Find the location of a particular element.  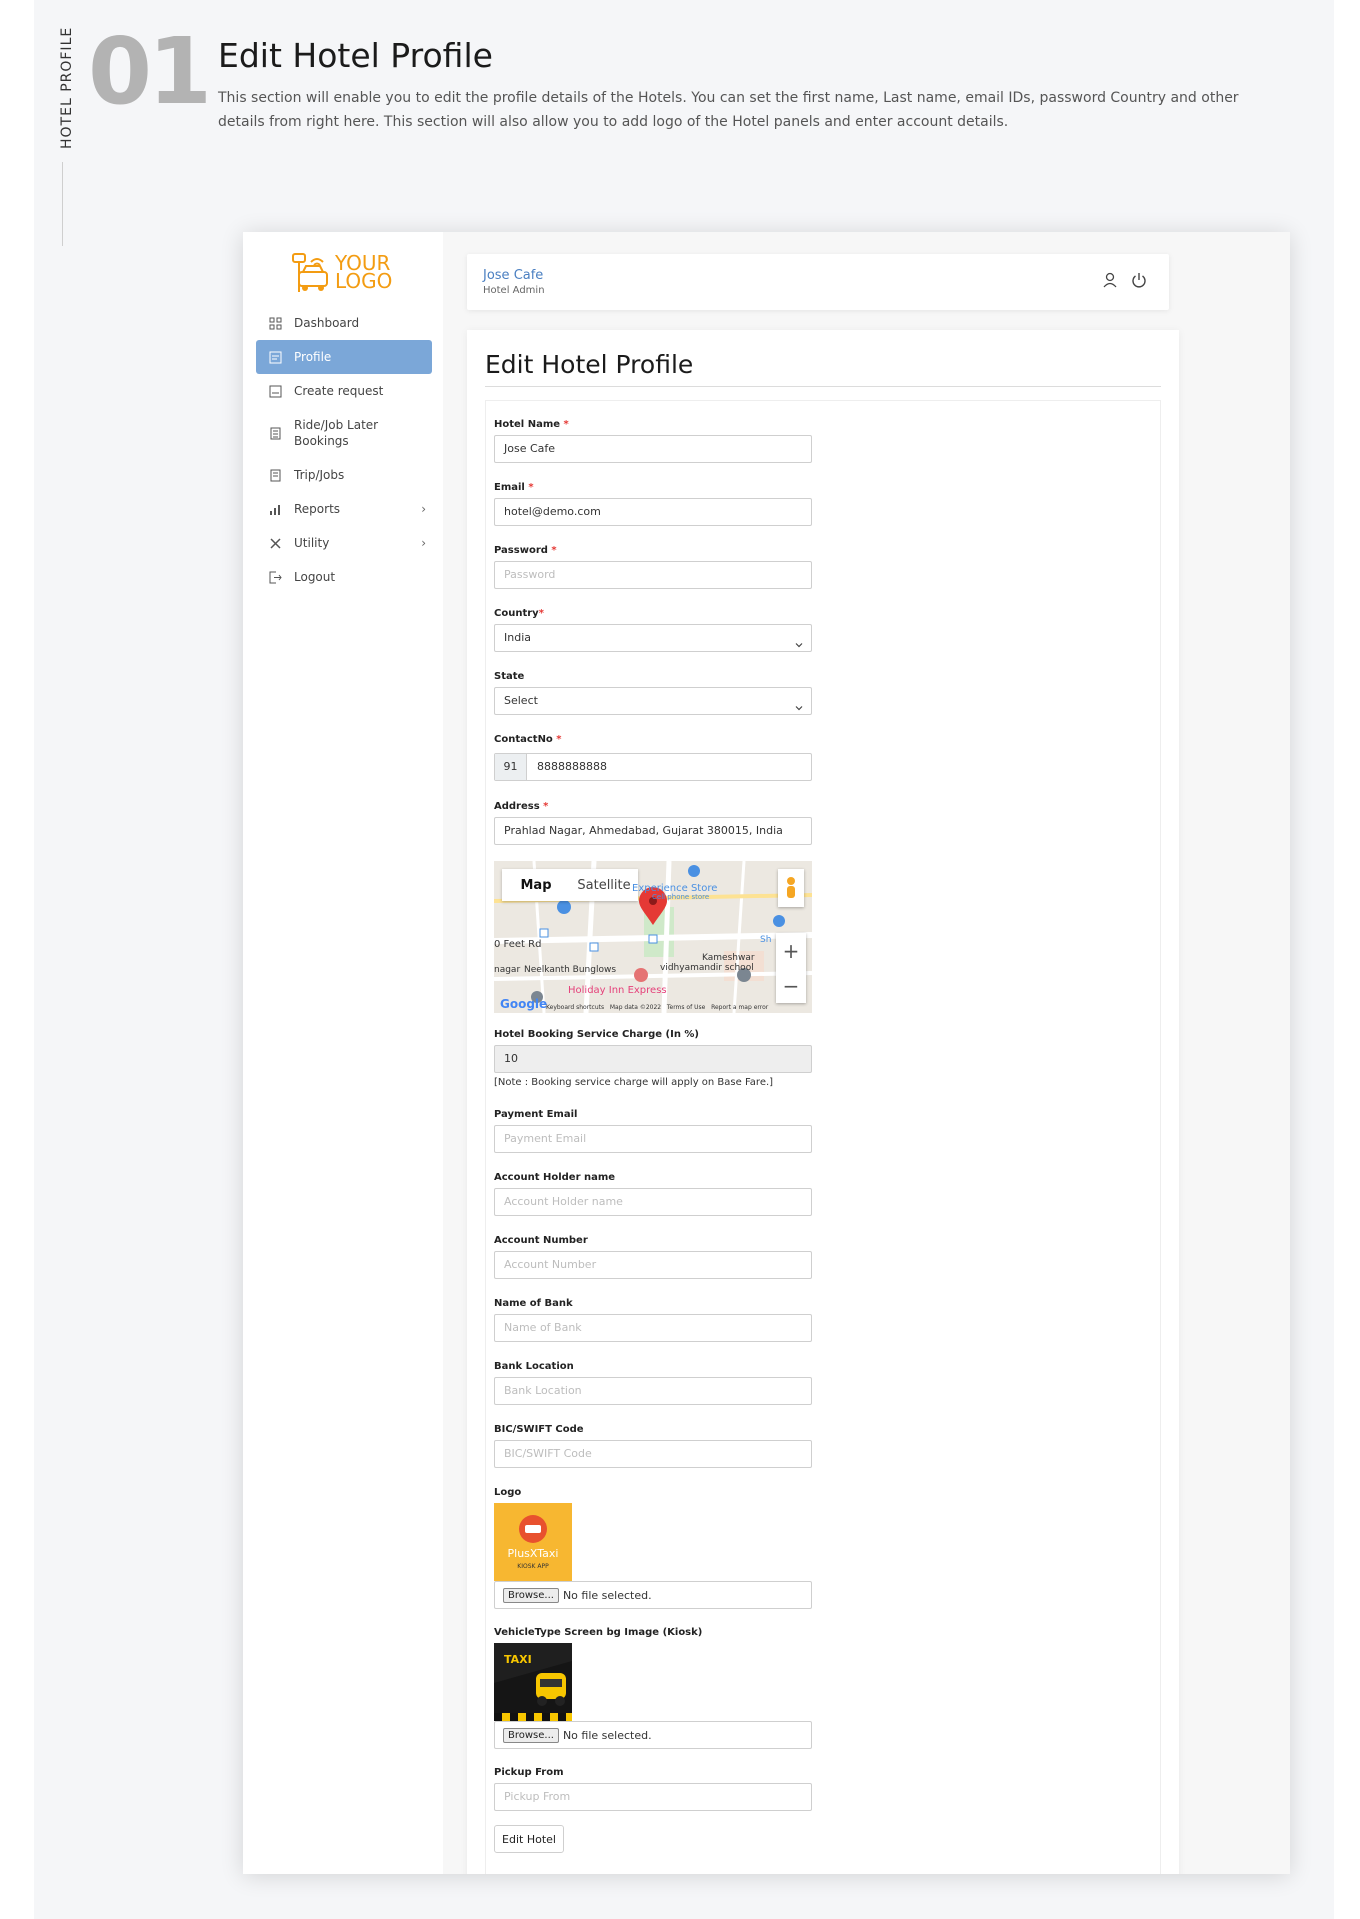

vehicle-bg-label: VehicleType Screen bg Image (Kiosk) is located at coordinates (598, 1632).